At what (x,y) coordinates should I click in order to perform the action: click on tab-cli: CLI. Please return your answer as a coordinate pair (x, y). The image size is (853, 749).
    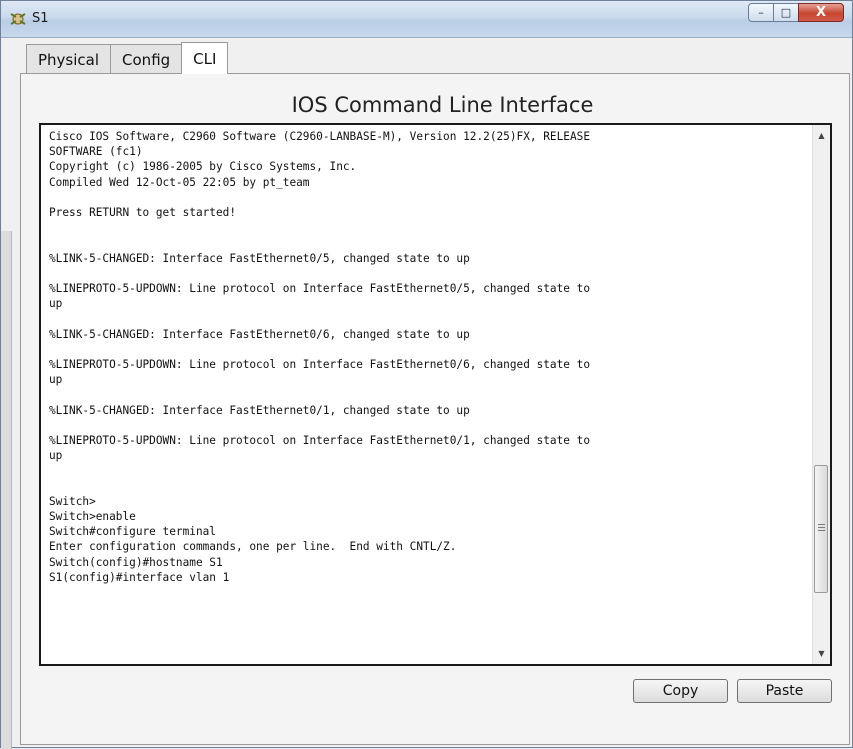
    Looking at the image, I should click on (205, 58).